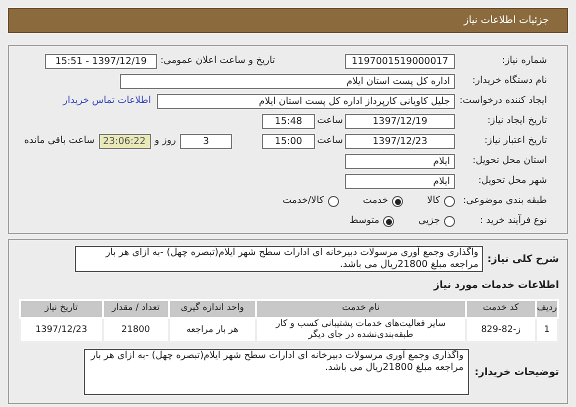 The image size is (576, 407). Describe the element at coordinates (106, 101) in the screenshot. I see `buyer-contact-link: اطلاعات تماس خریدار` at that location.